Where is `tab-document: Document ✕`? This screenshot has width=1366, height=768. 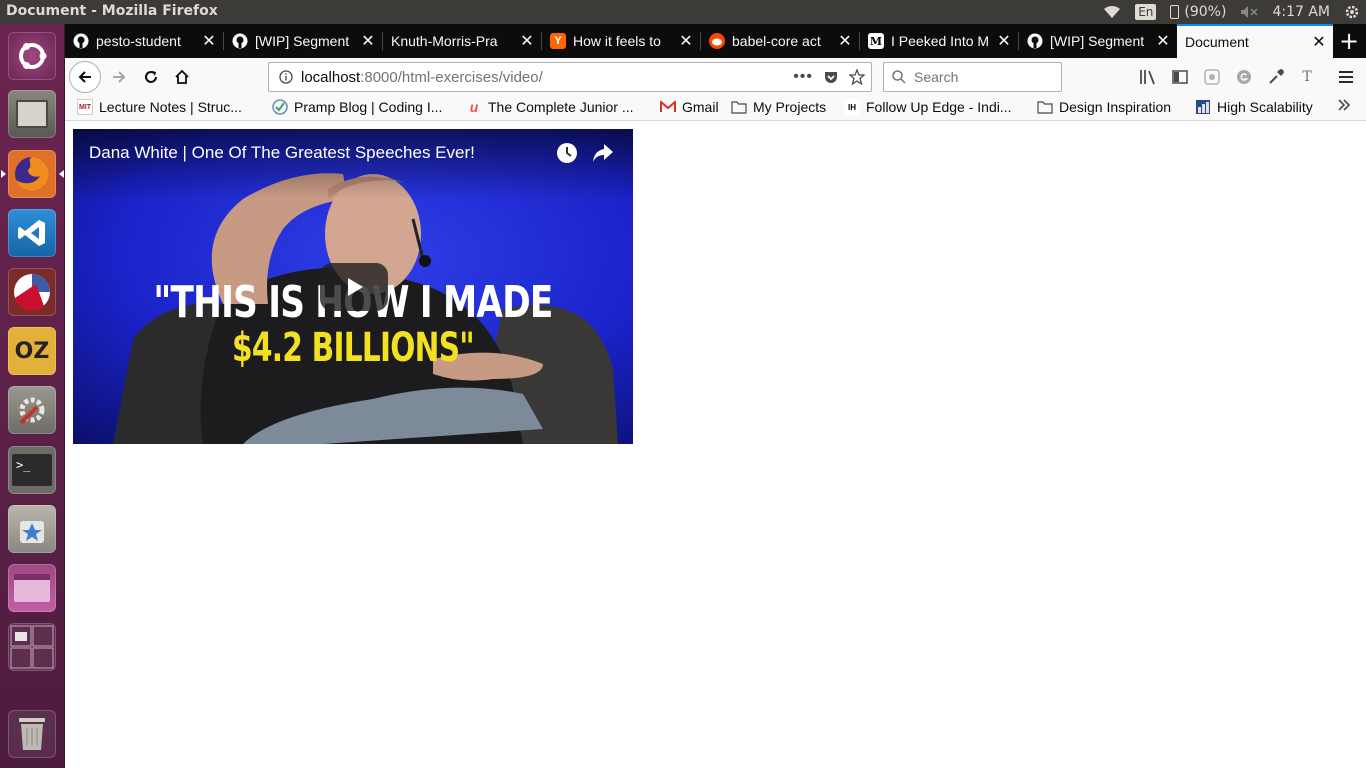 tab-document: Document ✕ is located at coordinates (1255, 41).